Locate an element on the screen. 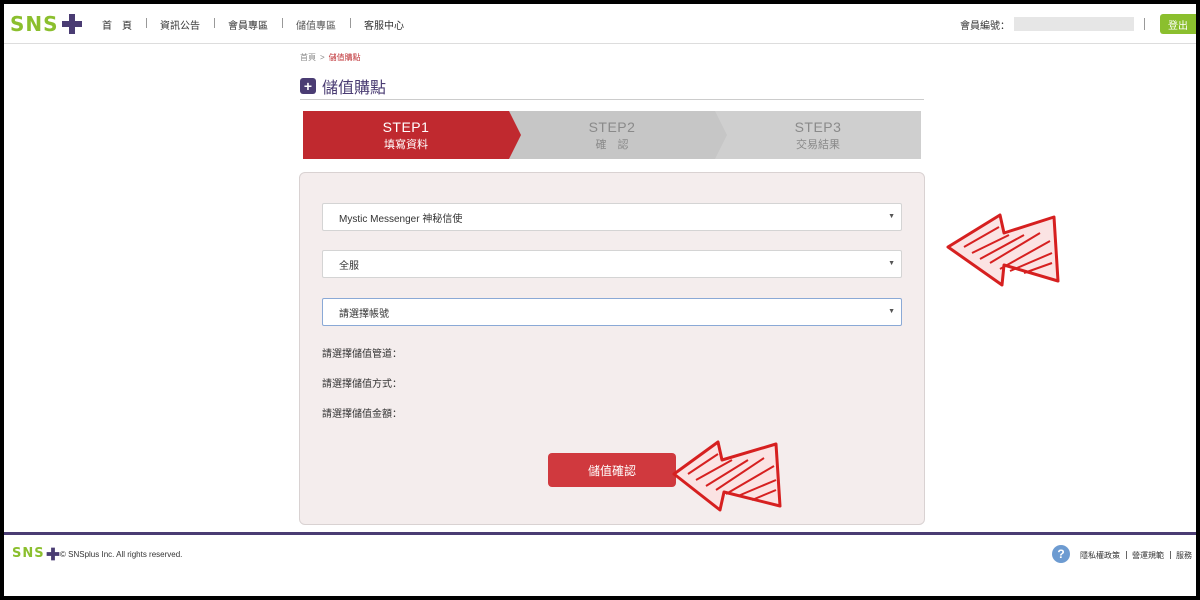 The image size is (1200, 600). member-id: 會員編號： is located at coordinates (1047, 24).